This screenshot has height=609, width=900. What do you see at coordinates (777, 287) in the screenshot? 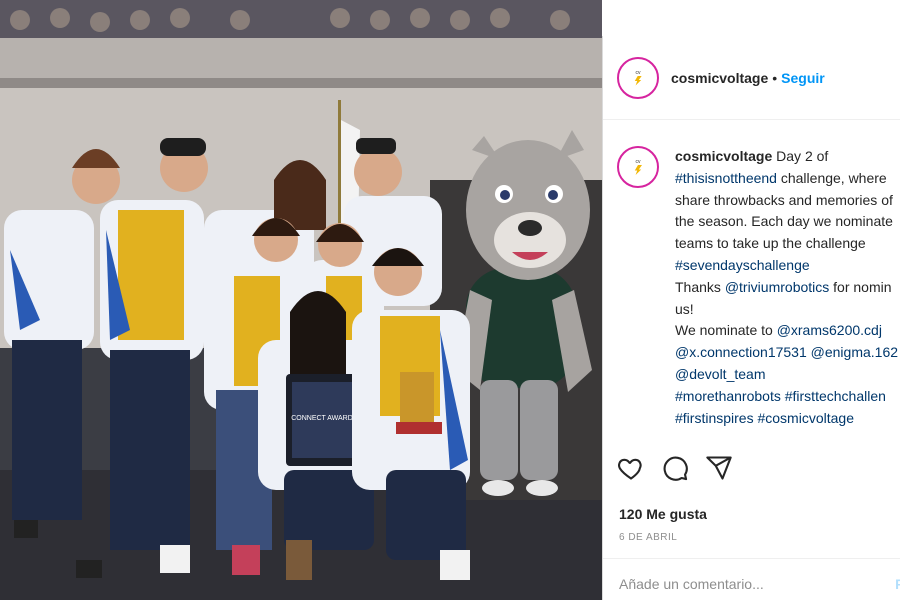
I see `caption-link: @triviumrobotics` at bounding box center [777, 287].